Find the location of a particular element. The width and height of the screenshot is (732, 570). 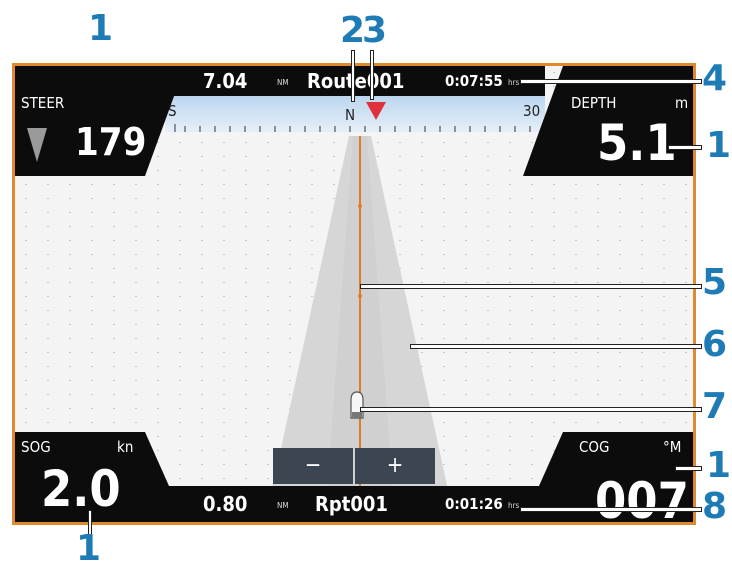

waypoint-info-bar: 0.80 NM Rpt001 0:01:26 hrs is located at coordinates (355, 504).